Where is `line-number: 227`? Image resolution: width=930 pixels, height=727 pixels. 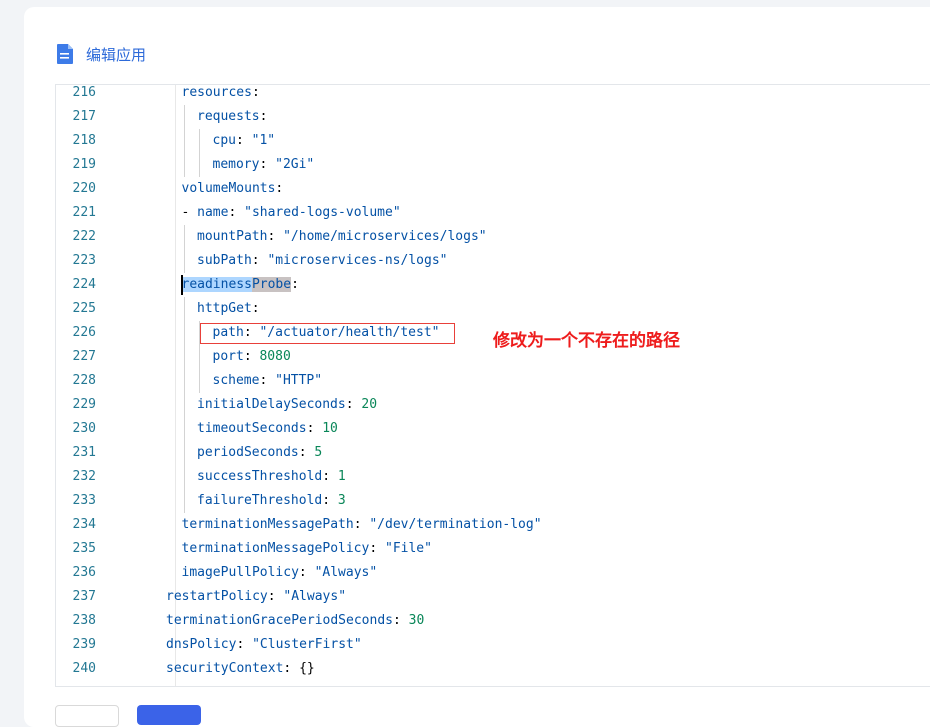
line-number: 227 is located at coordinates (84, 356).